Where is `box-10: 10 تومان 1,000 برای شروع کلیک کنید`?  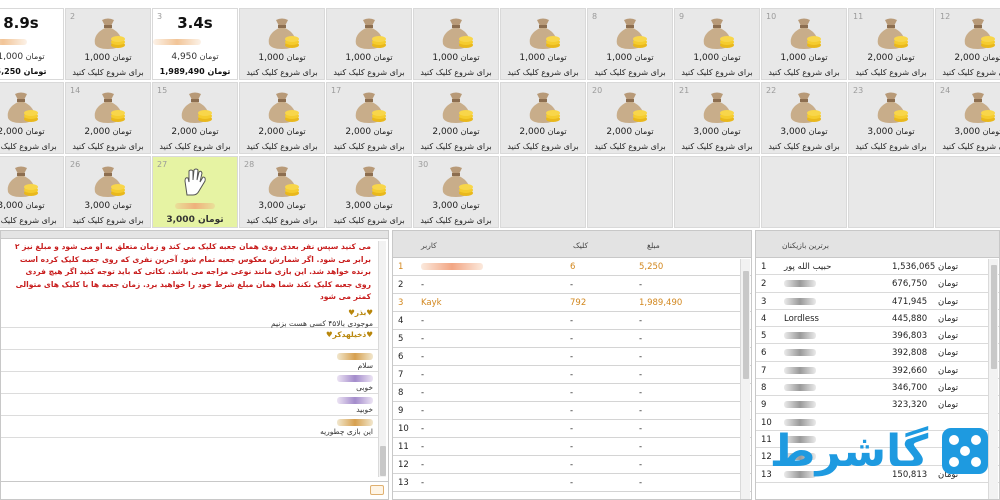 box-10: 10 تومان 1,000 برای شروع کلیک کنید is located at coordinates (804, 44).